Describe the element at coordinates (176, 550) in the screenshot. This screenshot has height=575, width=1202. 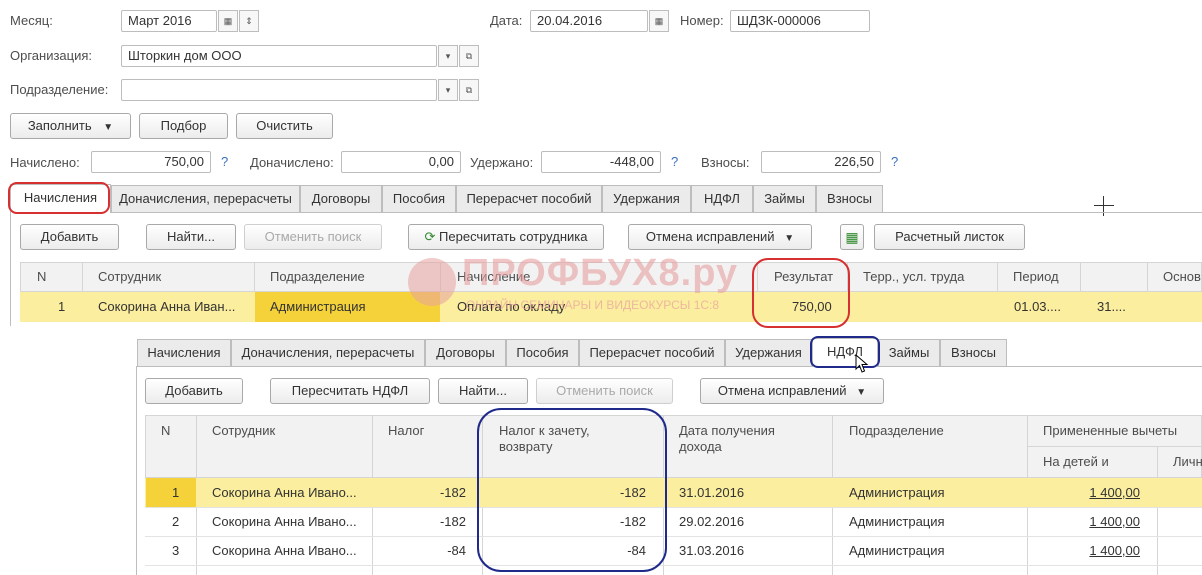
I see `row-n: 3` at that location.